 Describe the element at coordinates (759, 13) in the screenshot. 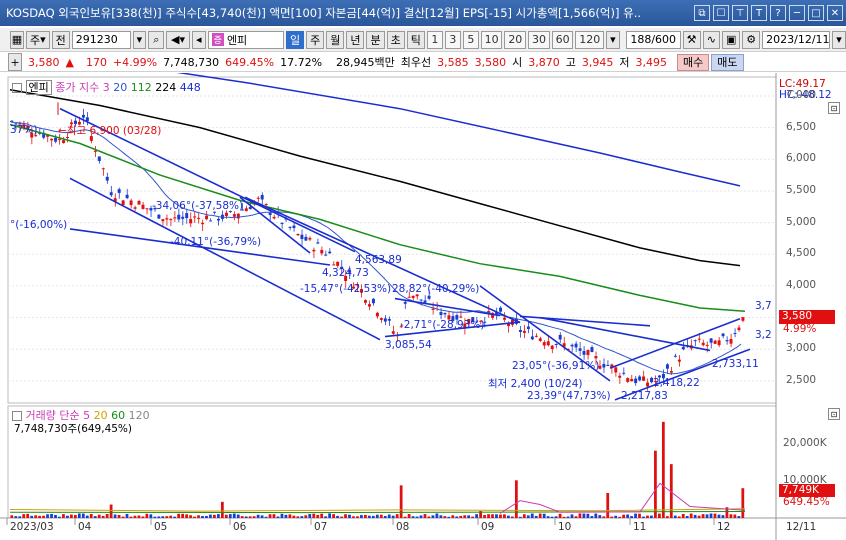

I see `font-size-icon: T` at that location.